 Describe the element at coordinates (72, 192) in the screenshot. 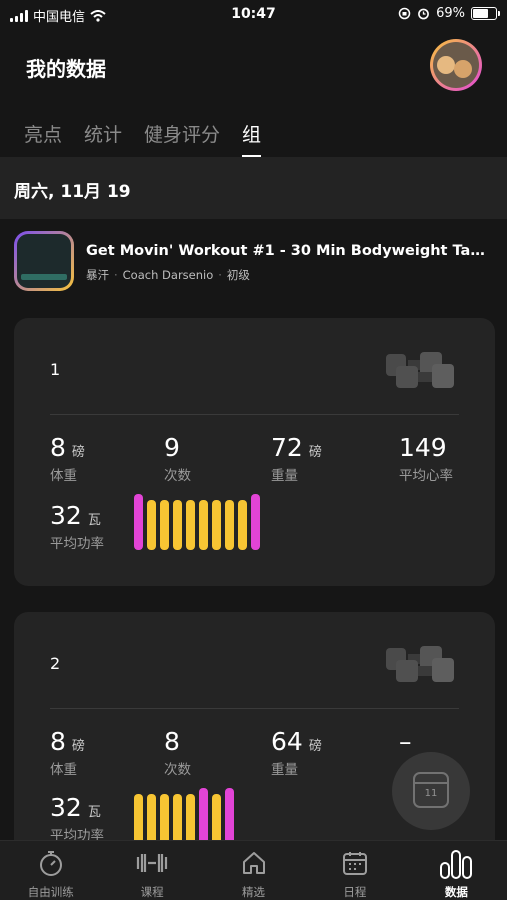

I see `date-label: 周六, 11月 19` at that location.